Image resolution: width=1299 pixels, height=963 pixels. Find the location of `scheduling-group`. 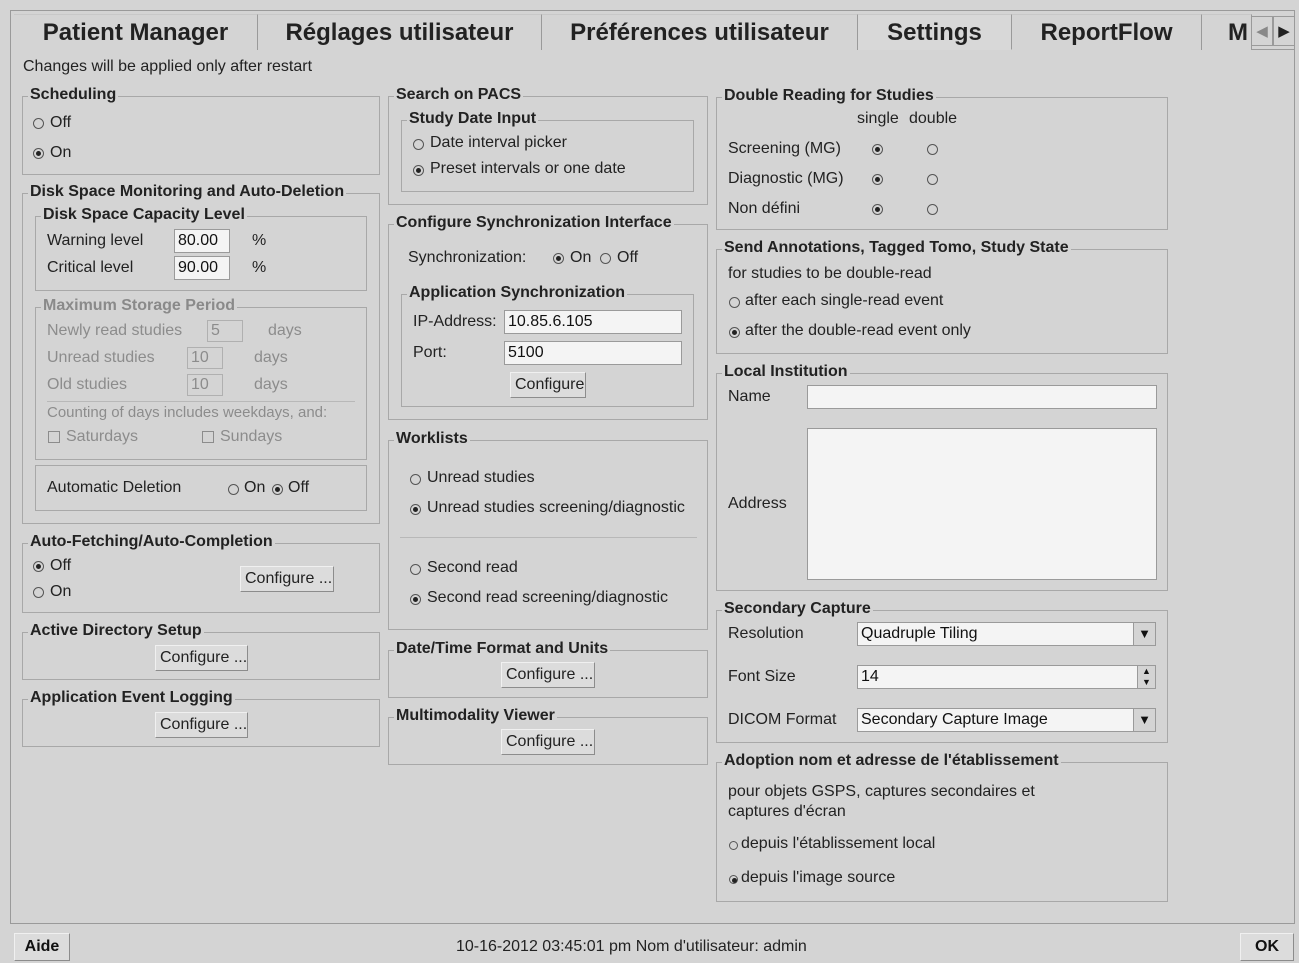

scheduling-group is located at coordinates (201, 135).